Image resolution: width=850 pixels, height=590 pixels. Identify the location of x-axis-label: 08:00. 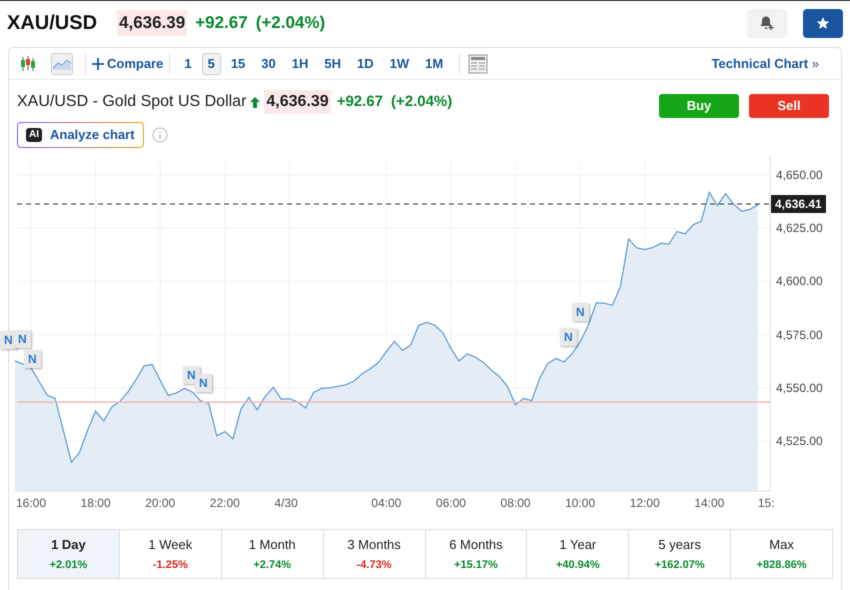
(515, 503).